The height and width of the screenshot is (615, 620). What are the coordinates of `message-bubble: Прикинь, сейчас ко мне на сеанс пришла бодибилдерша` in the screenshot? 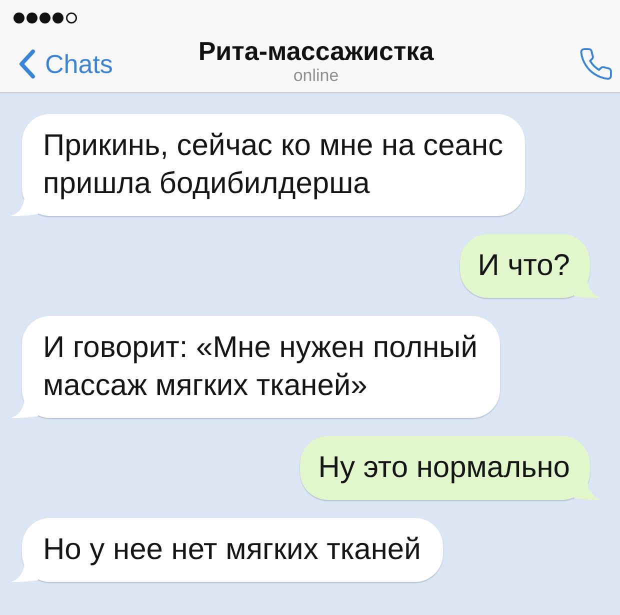 It's located at (274, 165).